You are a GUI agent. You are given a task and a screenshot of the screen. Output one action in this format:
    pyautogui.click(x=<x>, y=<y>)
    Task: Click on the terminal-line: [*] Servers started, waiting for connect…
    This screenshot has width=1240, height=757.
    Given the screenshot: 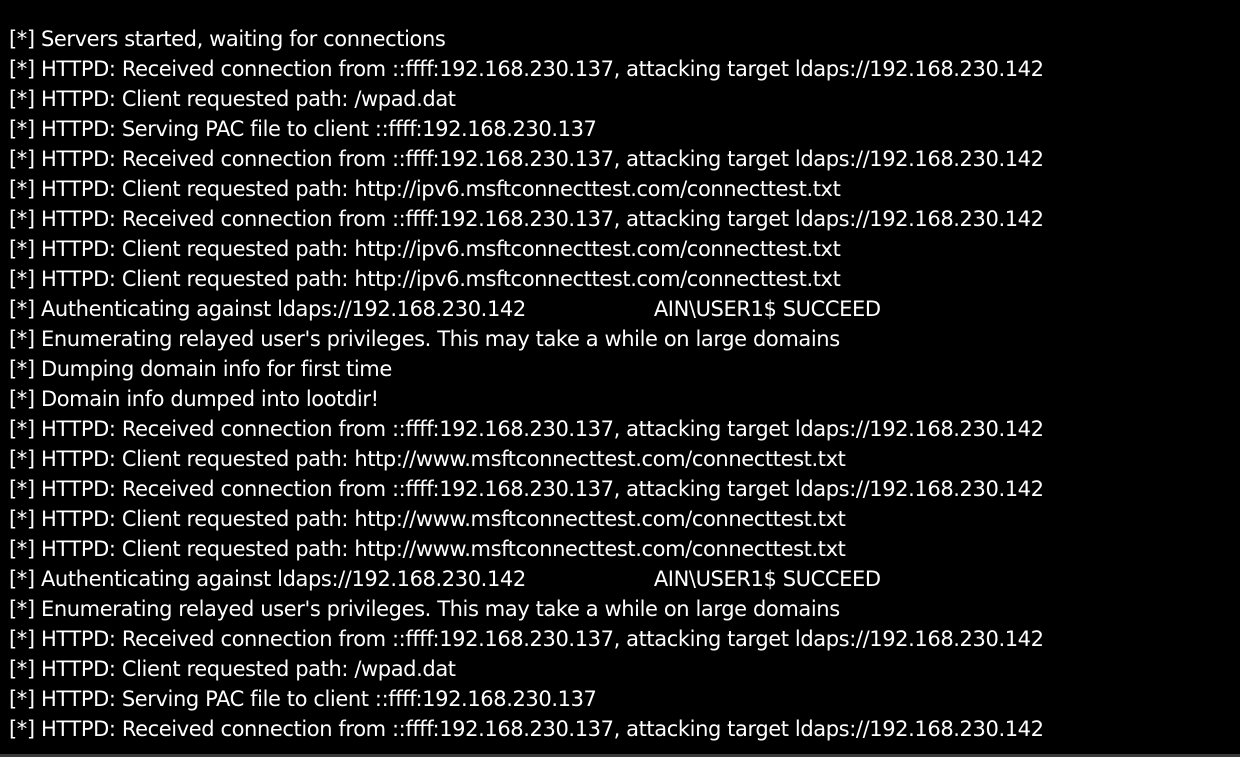 What is the action you would take?
    pyautogui.click(x=526, y=39)
    